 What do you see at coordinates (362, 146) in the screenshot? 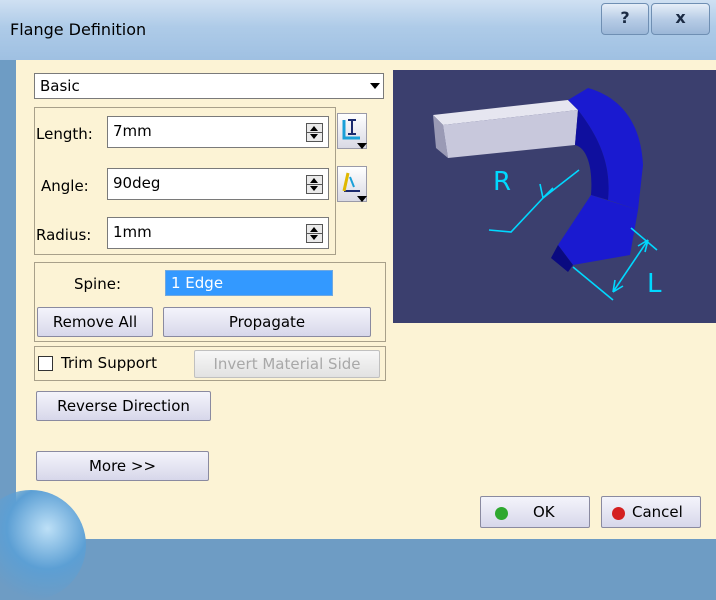
I see `length-type-chevron-icon` at bounding box center [362, 146].